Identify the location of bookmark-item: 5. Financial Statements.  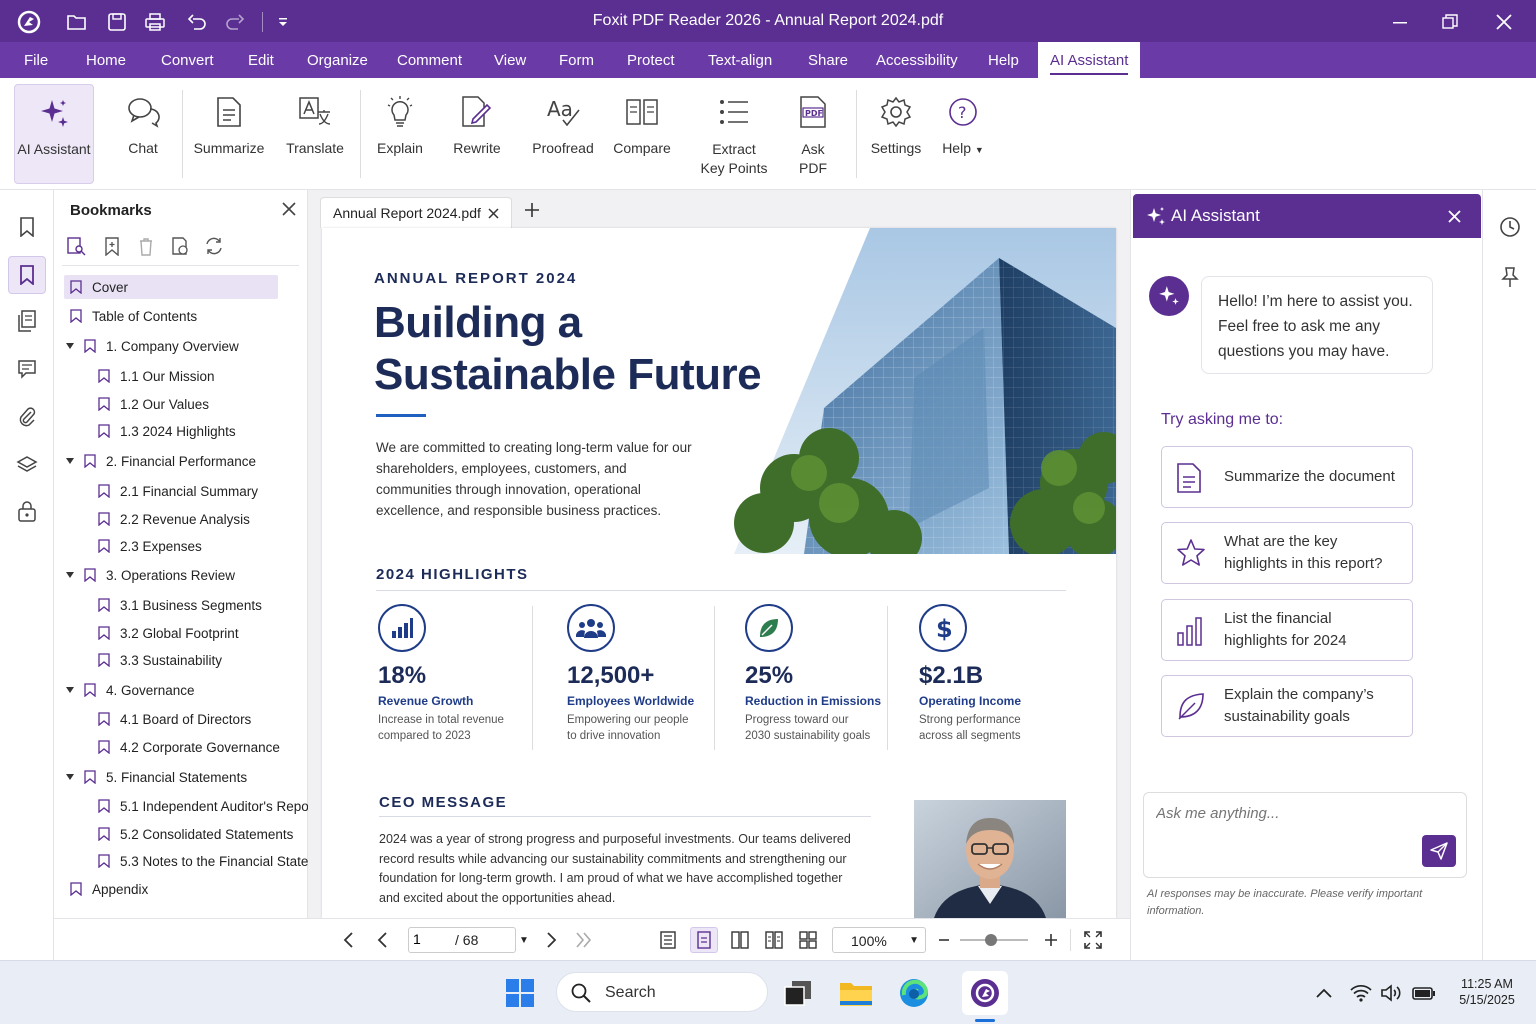
(156, 777).